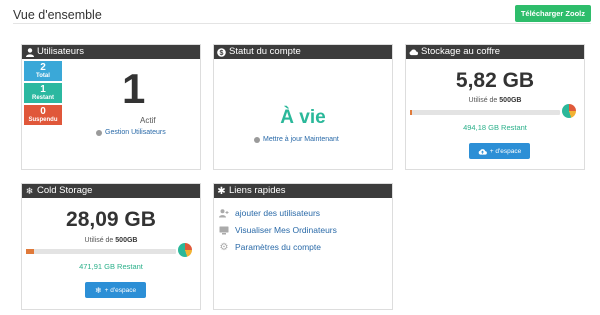 The width and height of the screenshot is (600, 315). I want to click on upgrade-link: Mettre à jour Maintenant, so click(296, 139).